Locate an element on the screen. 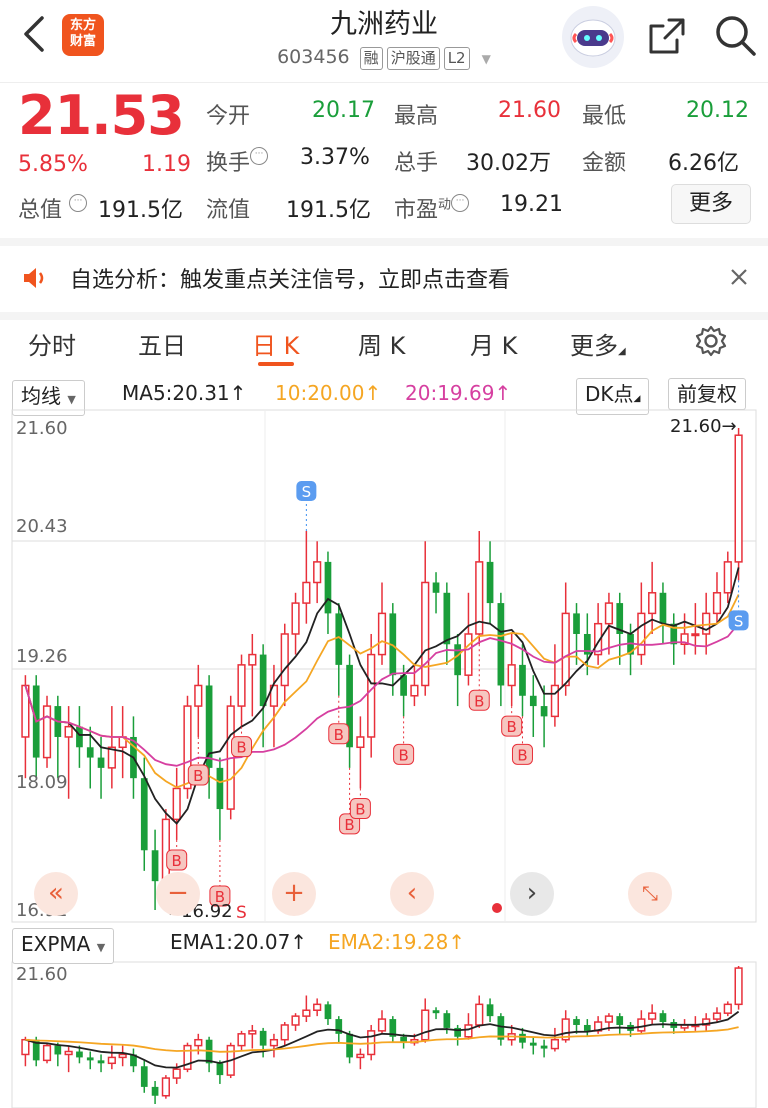 Image resolution: width=768 pixels, height=1108 pixels. rewind-icon: « is located at coordinates (56, 894).